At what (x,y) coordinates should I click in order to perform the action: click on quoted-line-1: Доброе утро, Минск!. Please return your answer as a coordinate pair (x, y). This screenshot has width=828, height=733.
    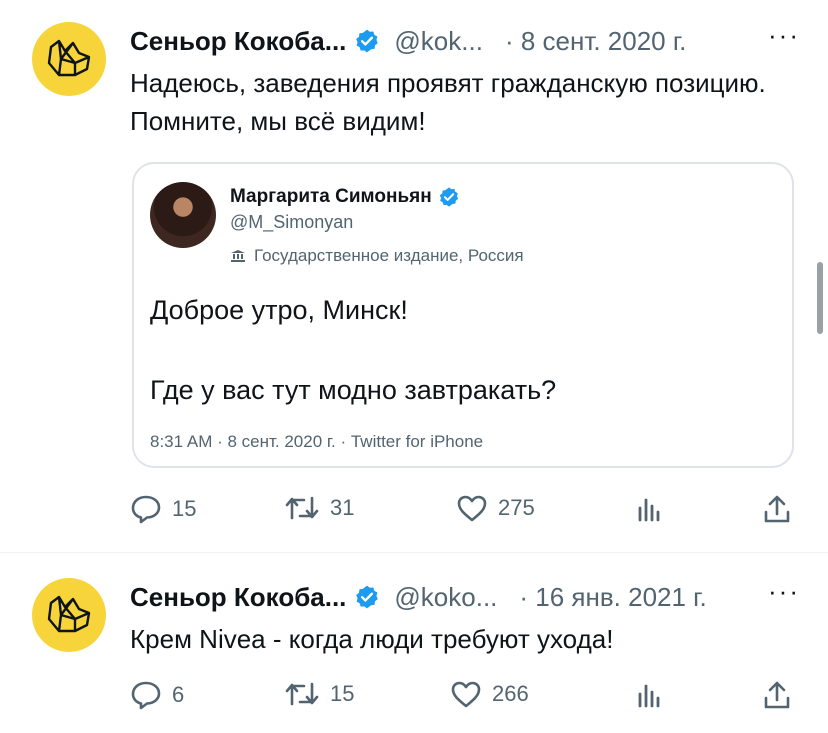
    Looking at the image, I should click on (279, 310).